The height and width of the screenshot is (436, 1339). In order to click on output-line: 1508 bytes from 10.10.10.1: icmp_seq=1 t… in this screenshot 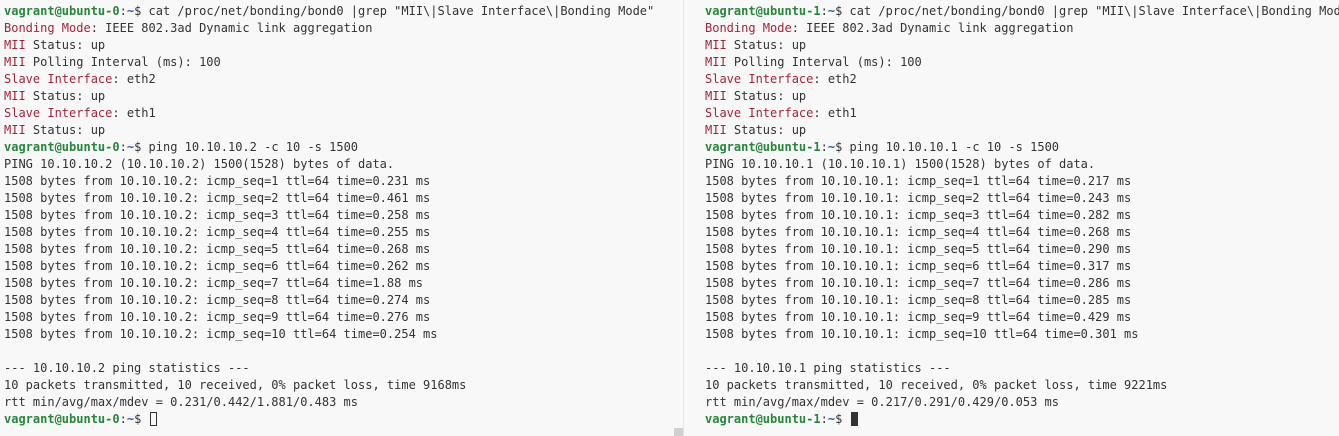, I will do `click(918, 181)`.